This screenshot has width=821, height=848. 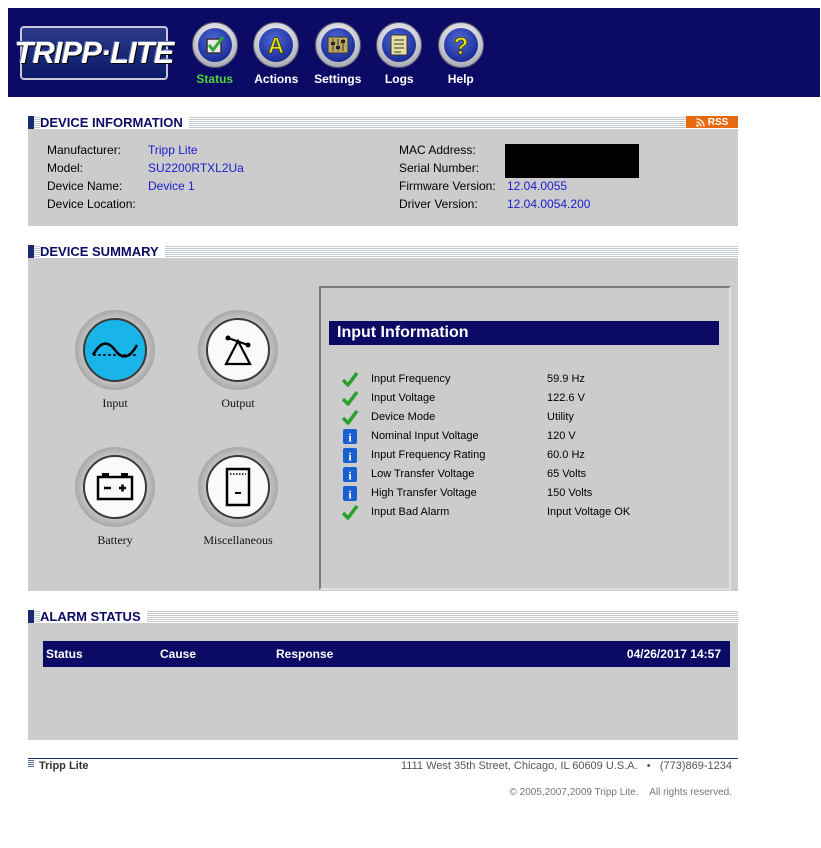 I want to click on param-value: 59.9 Hz, so click(x=566, y=379).